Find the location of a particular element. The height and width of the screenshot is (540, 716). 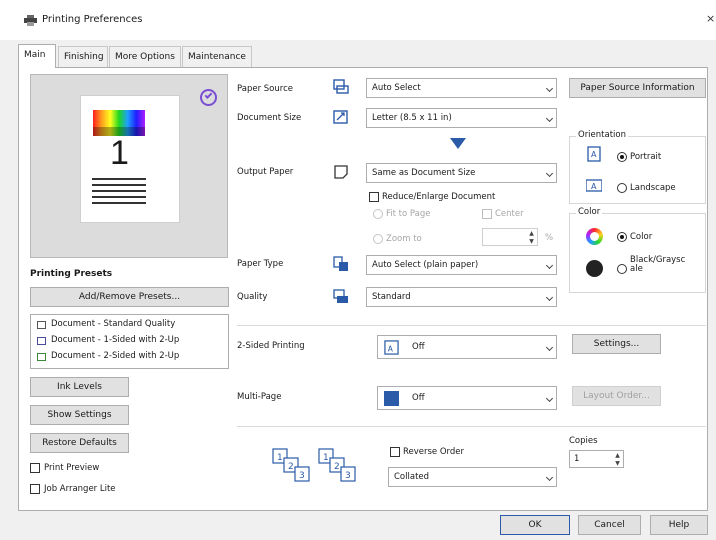

zoom-to-label: Zoom to is located at coordinates (404, 239).